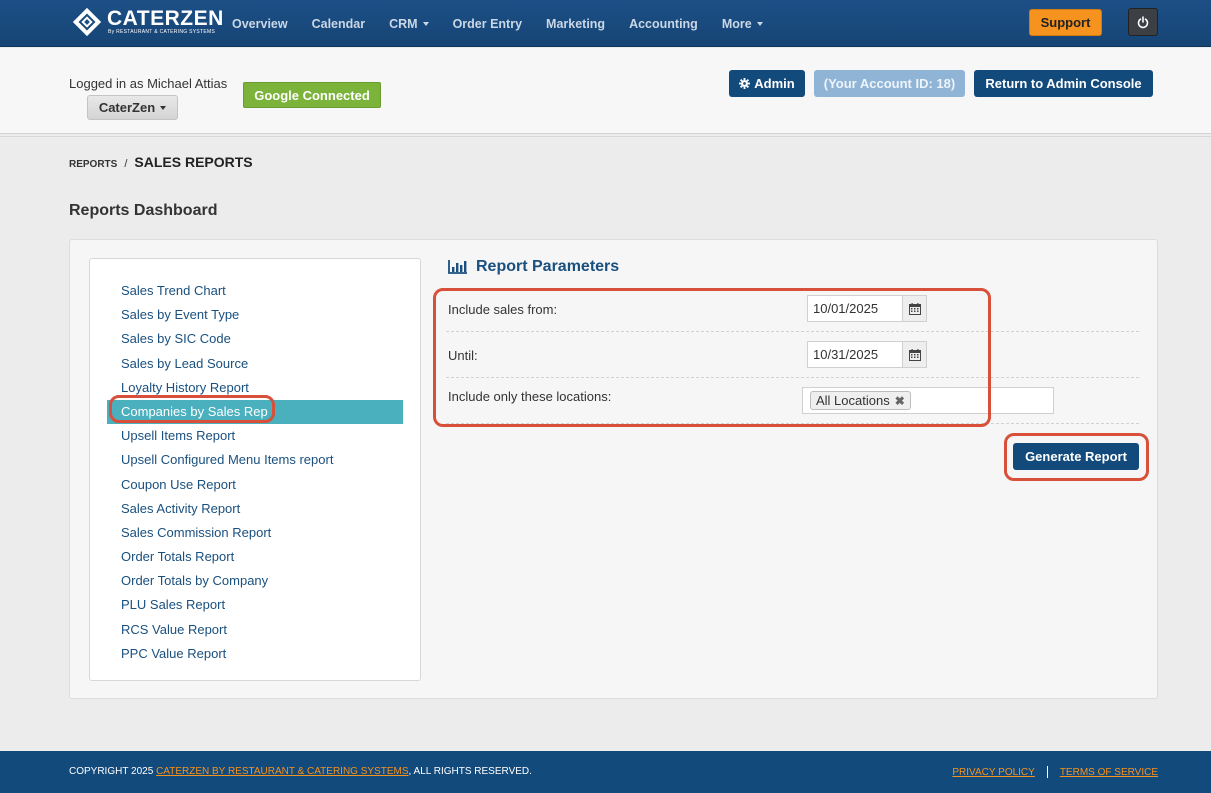 This screenshot has height=793, width=1211. What do you see at coordinates (255, 315) in the screenshot?
I see `report-link-sales-by-event-type: Sales by Event Type` at bounding box center [255, 315].